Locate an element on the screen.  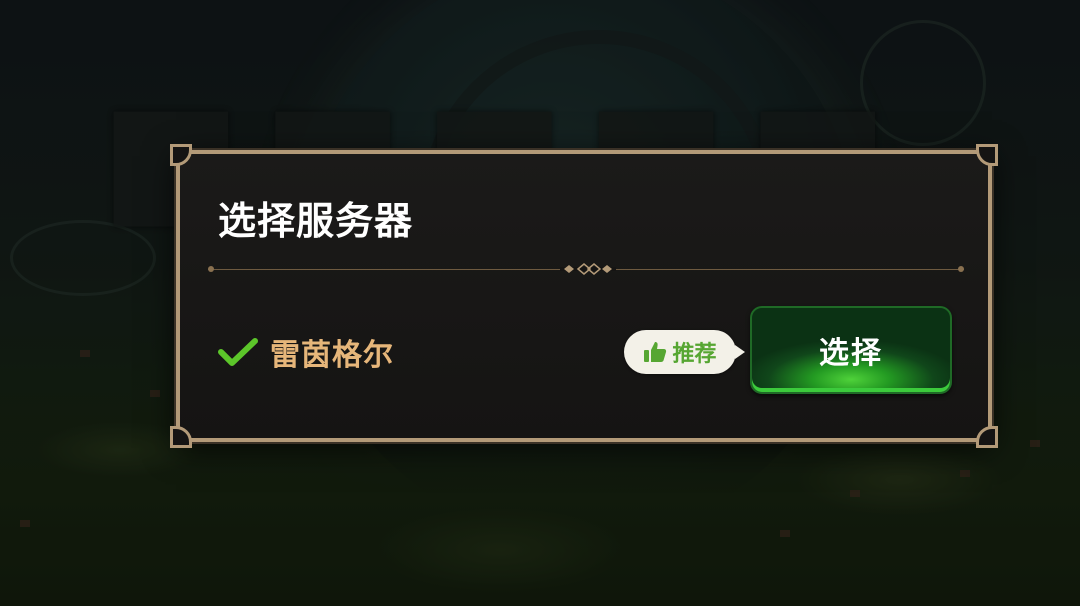
check-icon is located at coordinates (238, 352).